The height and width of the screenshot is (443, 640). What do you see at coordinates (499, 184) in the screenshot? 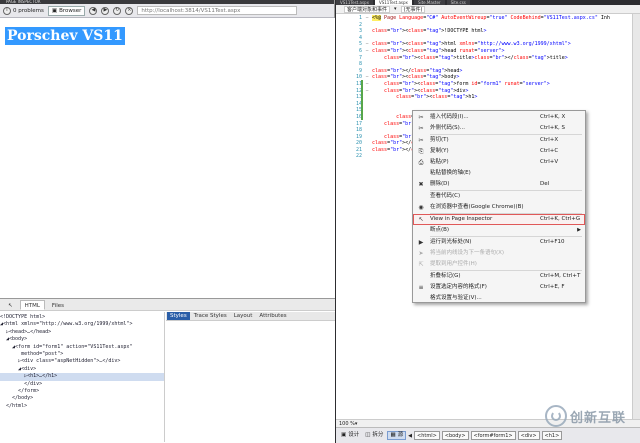
I see `context-menu-item: ✖ 删除(D) Del` at bounding box center [499, 184].